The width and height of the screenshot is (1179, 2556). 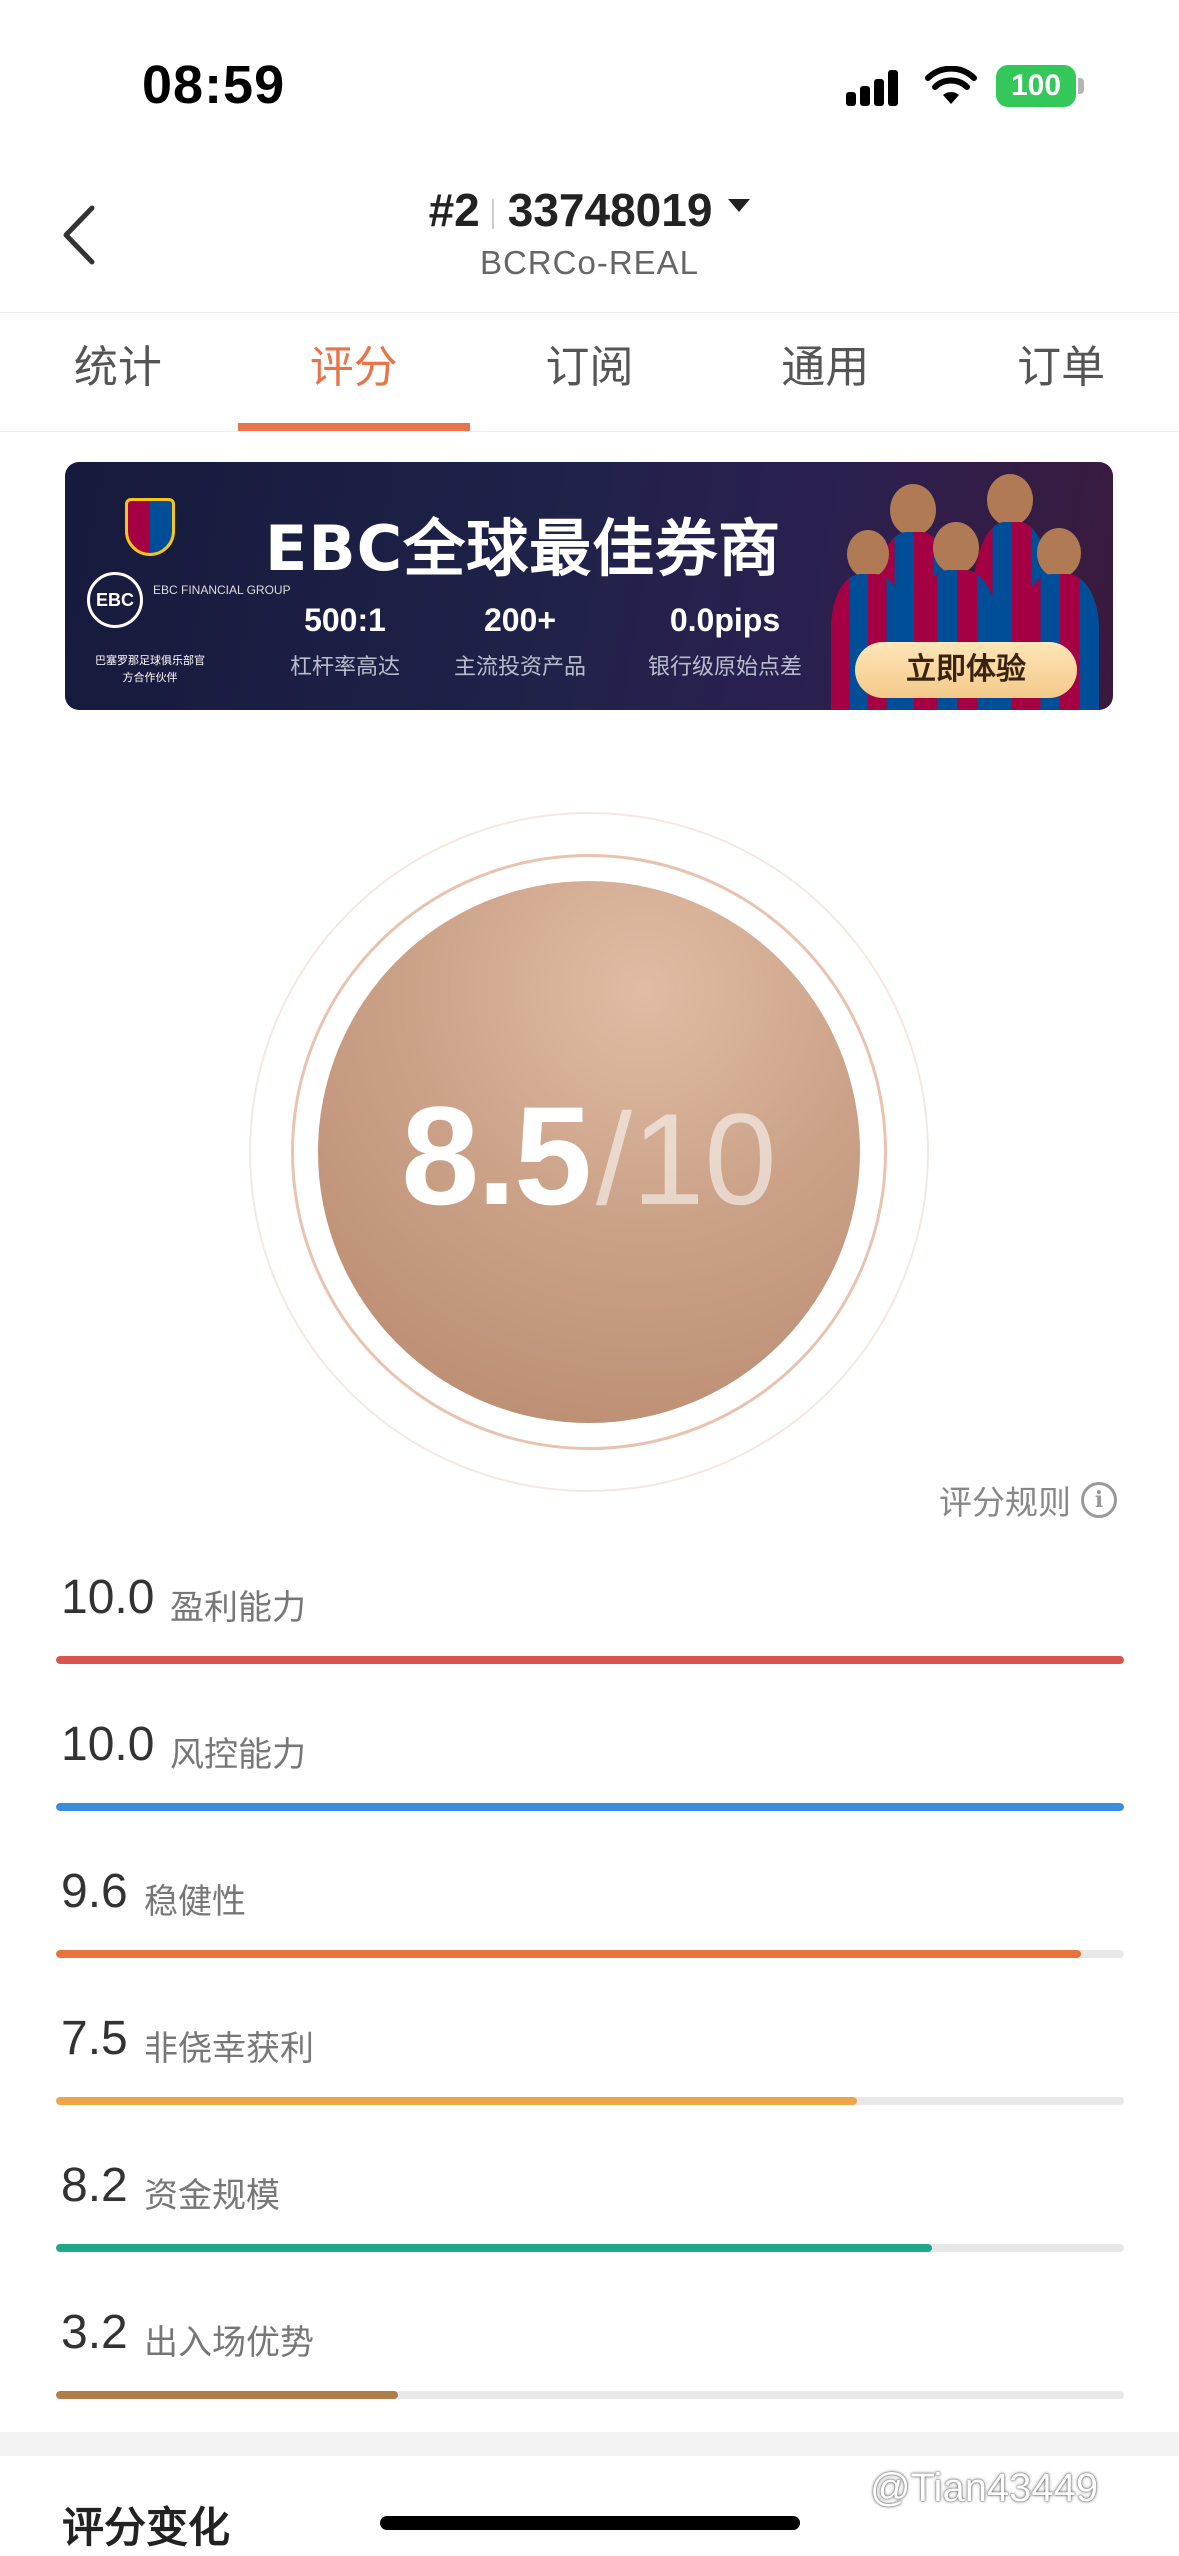 What do you see at coordinates (94, 1891) in the screenshot?
I see `metric-value: 9.6` at bounding box center [94, 1891].